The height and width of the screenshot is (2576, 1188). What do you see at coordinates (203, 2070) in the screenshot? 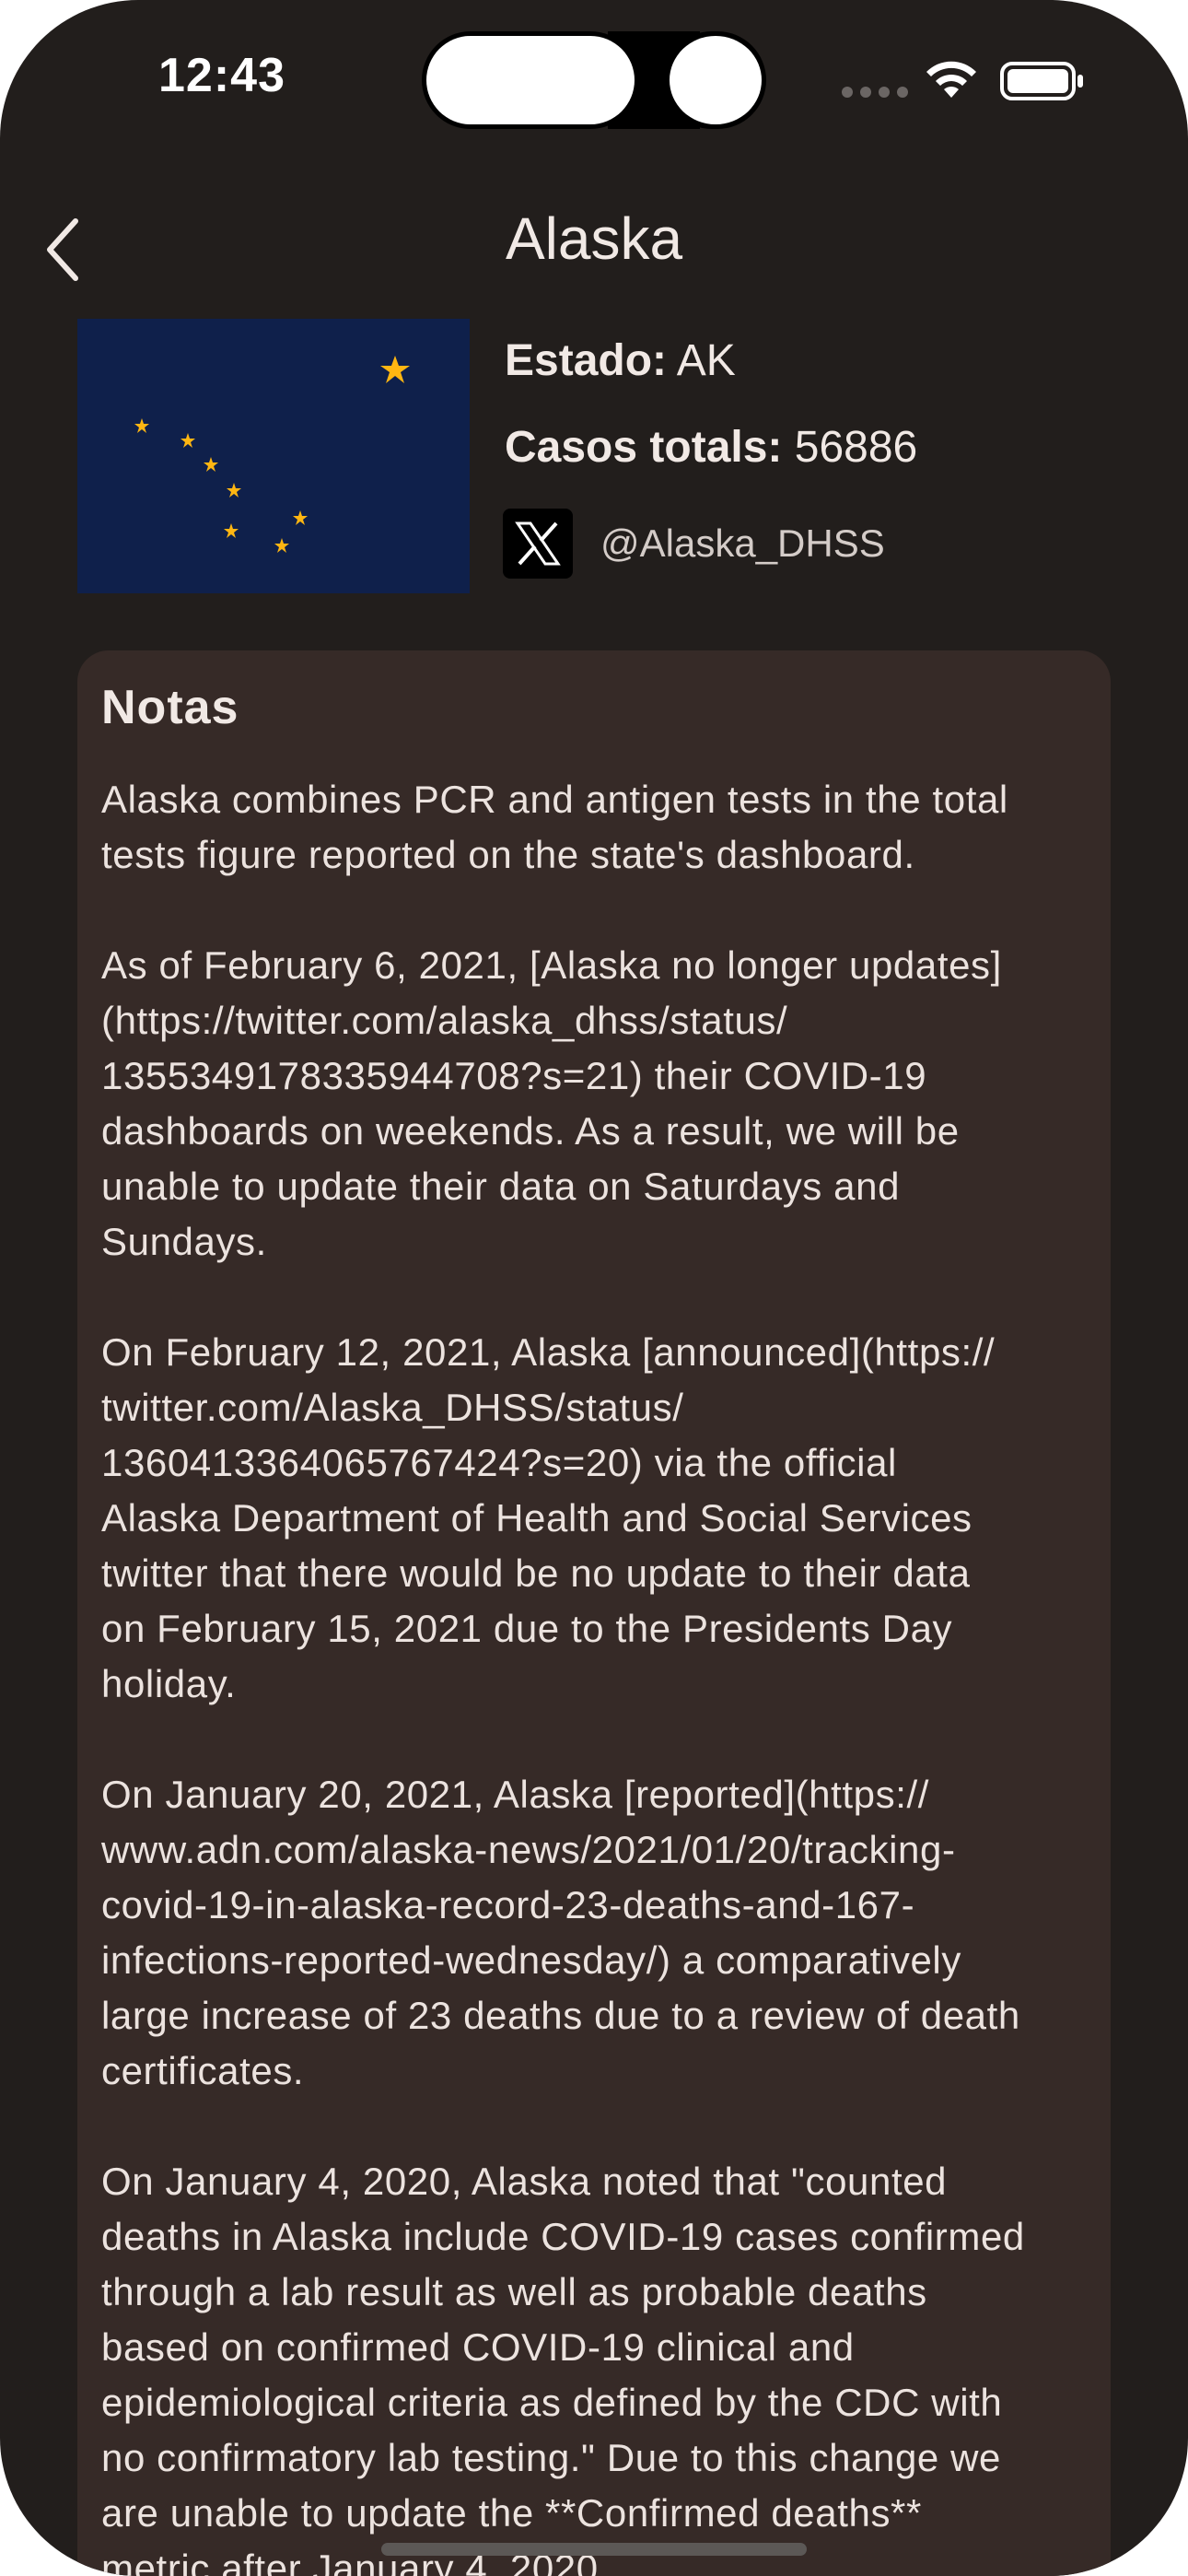
I see `notes-line: certificates.` at bounding box center [203, 2070].